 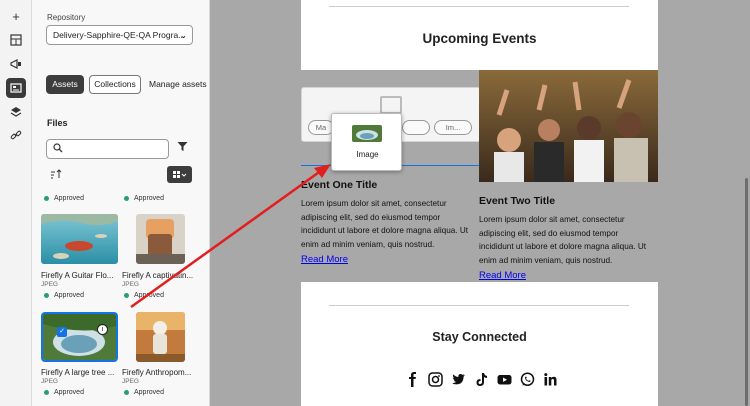 I want to click on selected-checkbox: ✓, so click(x=62, y=332).